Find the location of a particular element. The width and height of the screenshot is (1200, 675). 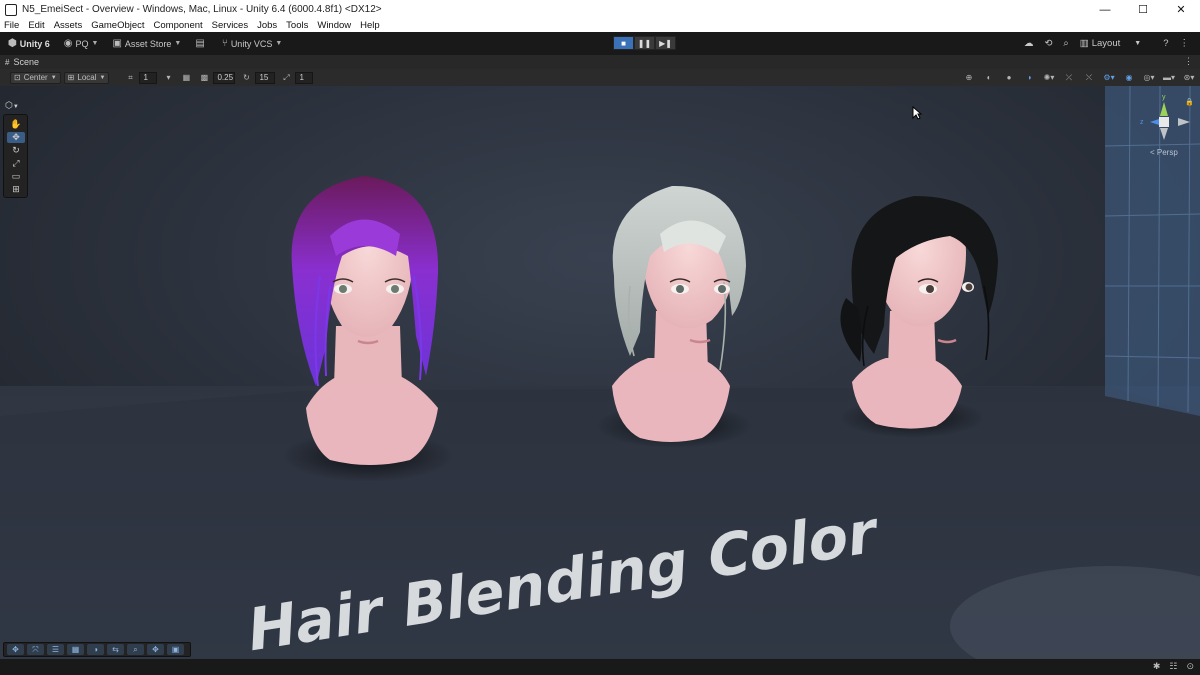

shaded-icon: ● is located at coordinates (1009, 78).